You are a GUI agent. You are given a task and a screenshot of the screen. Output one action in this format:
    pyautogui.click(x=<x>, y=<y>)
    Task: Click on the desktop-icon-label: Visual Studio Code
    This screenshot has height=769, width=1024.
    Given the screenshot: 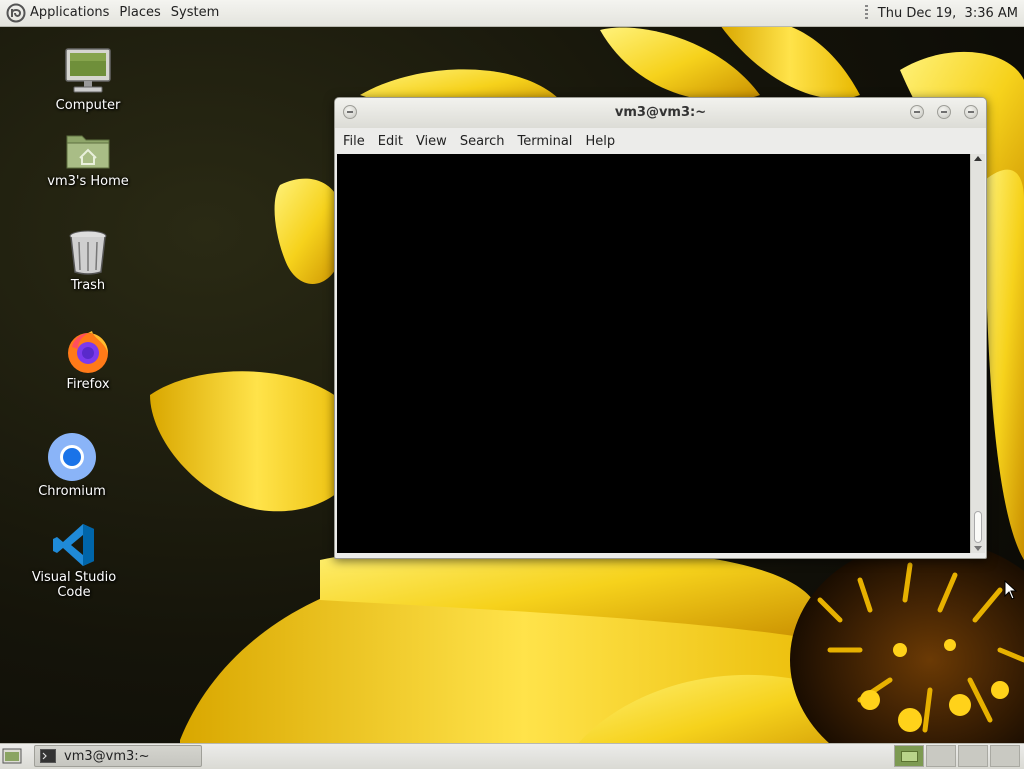 What is the action you would take?
    pyautogui.click(x=74, y=585)
    